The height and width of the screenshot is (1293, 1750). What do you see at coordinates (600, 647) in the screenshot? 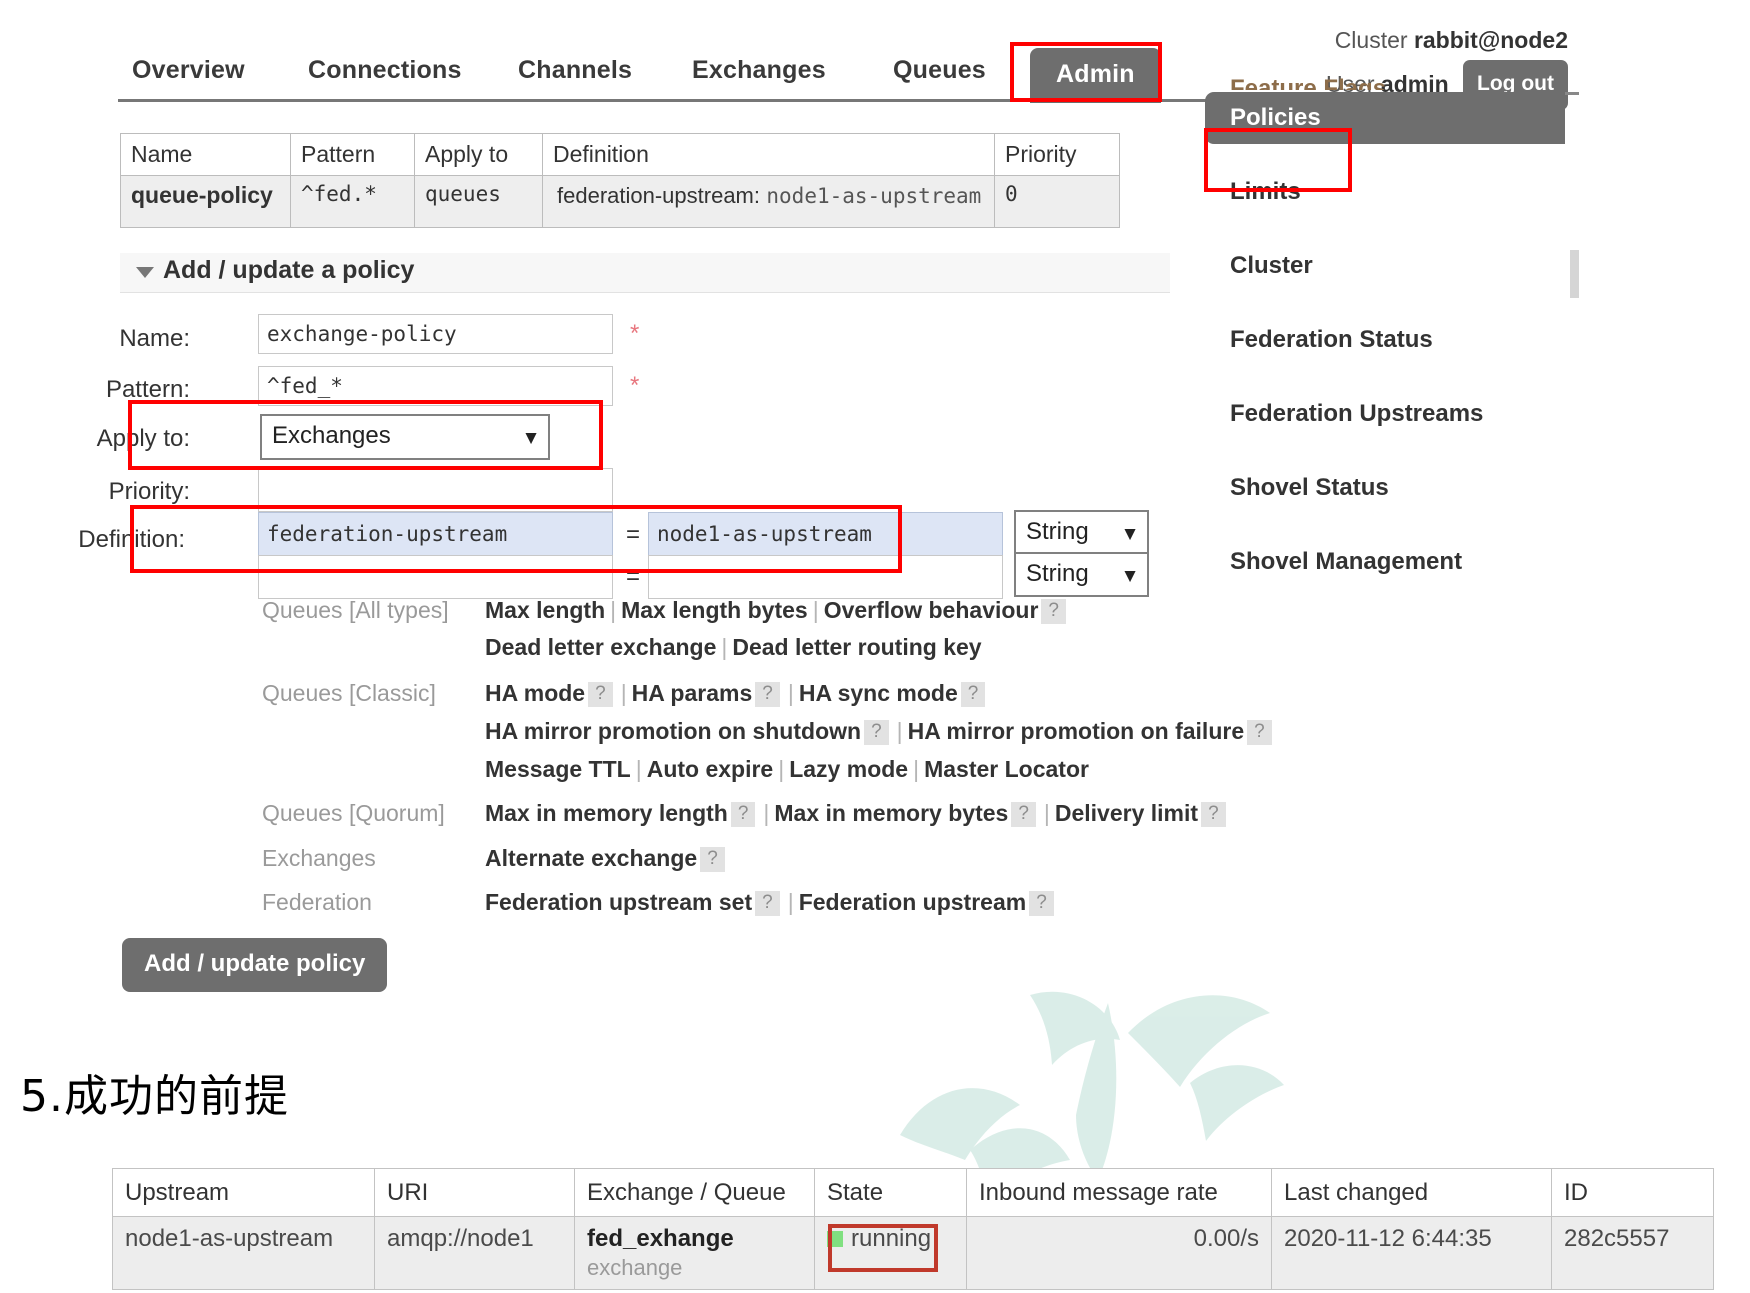
I see `hint-link-dead-letter-exchange: Dead letter exchange` at bounding box center [600, 647].